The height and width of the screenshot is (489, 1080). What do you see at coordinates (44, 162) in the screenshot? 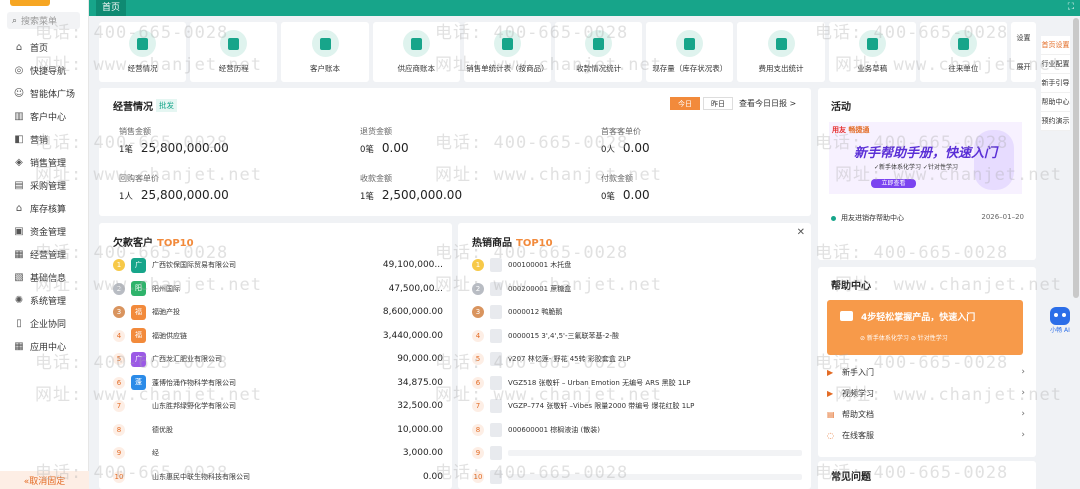
I see `sidebar-item: ◈ 销售管理` at bounding box center [44, 162].